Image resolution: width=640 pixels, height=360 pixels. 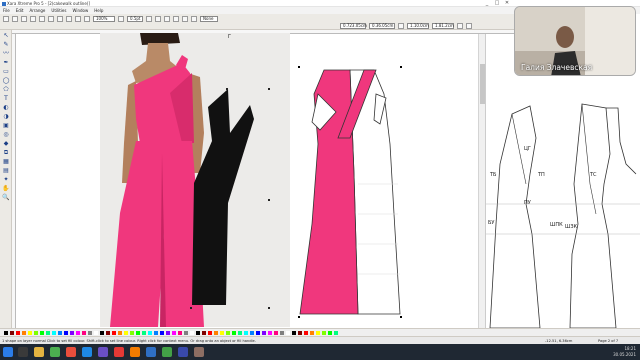 I want to click on zoom-tool-icon: 🔍, so click(x=6, y=197).